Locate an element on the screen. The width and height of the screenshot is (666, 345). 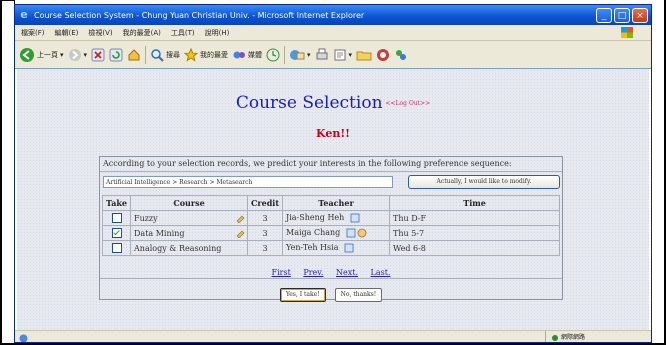
pagination: First Prev. Next. Last. is located at coordinates (331, 272).